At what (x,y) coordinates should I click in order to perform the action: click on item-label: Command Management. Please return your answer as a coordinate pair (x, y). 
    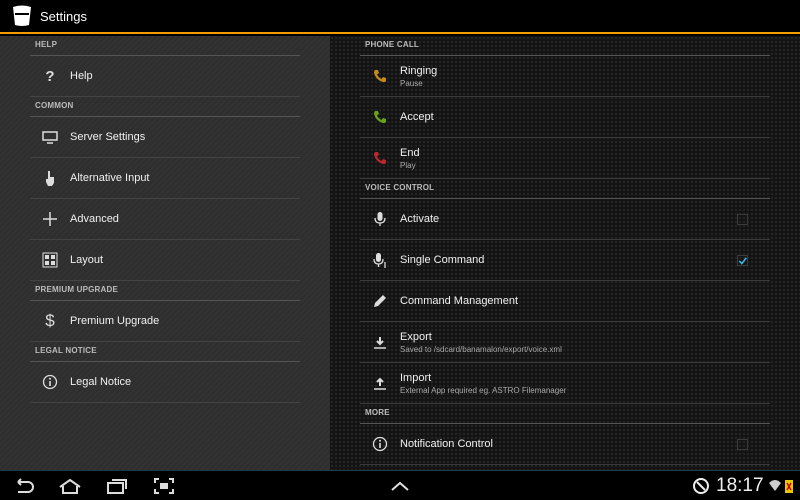
    Looking at the image, I should click on (459, 301).